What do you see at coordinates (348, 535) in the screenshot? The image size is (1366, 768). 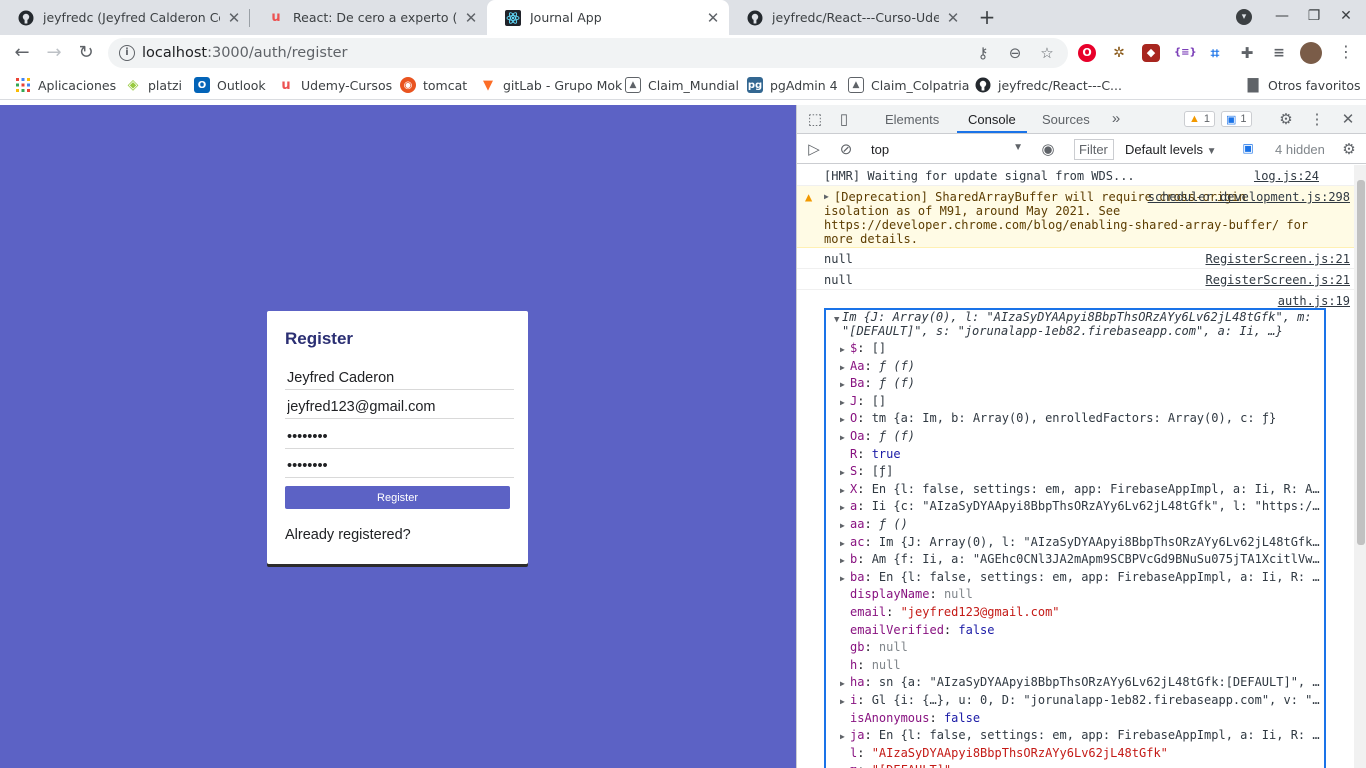 I see `login-link: Already registered?` at bounding box center [348, 535].